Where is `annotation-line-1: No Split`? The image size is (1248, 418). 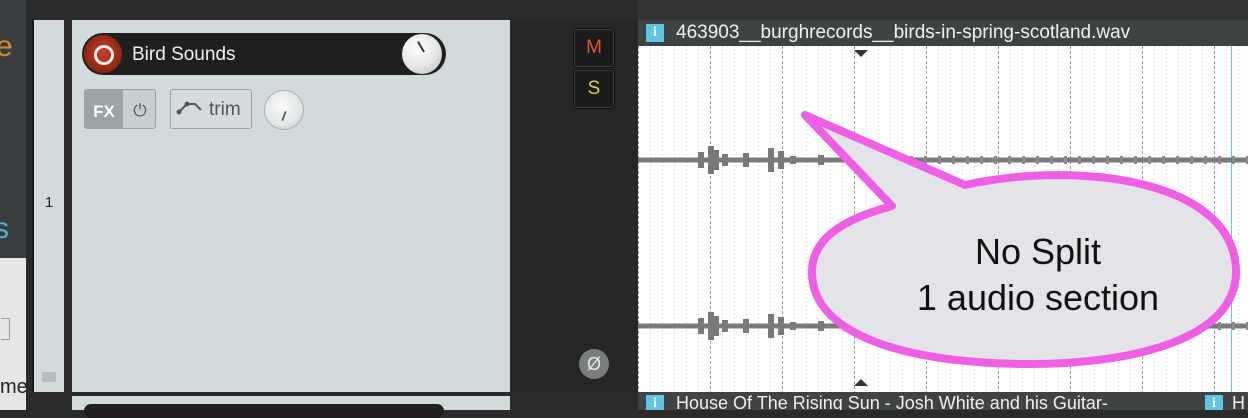
annotation-line-1: No Split is located at coordinates (1038, 251).